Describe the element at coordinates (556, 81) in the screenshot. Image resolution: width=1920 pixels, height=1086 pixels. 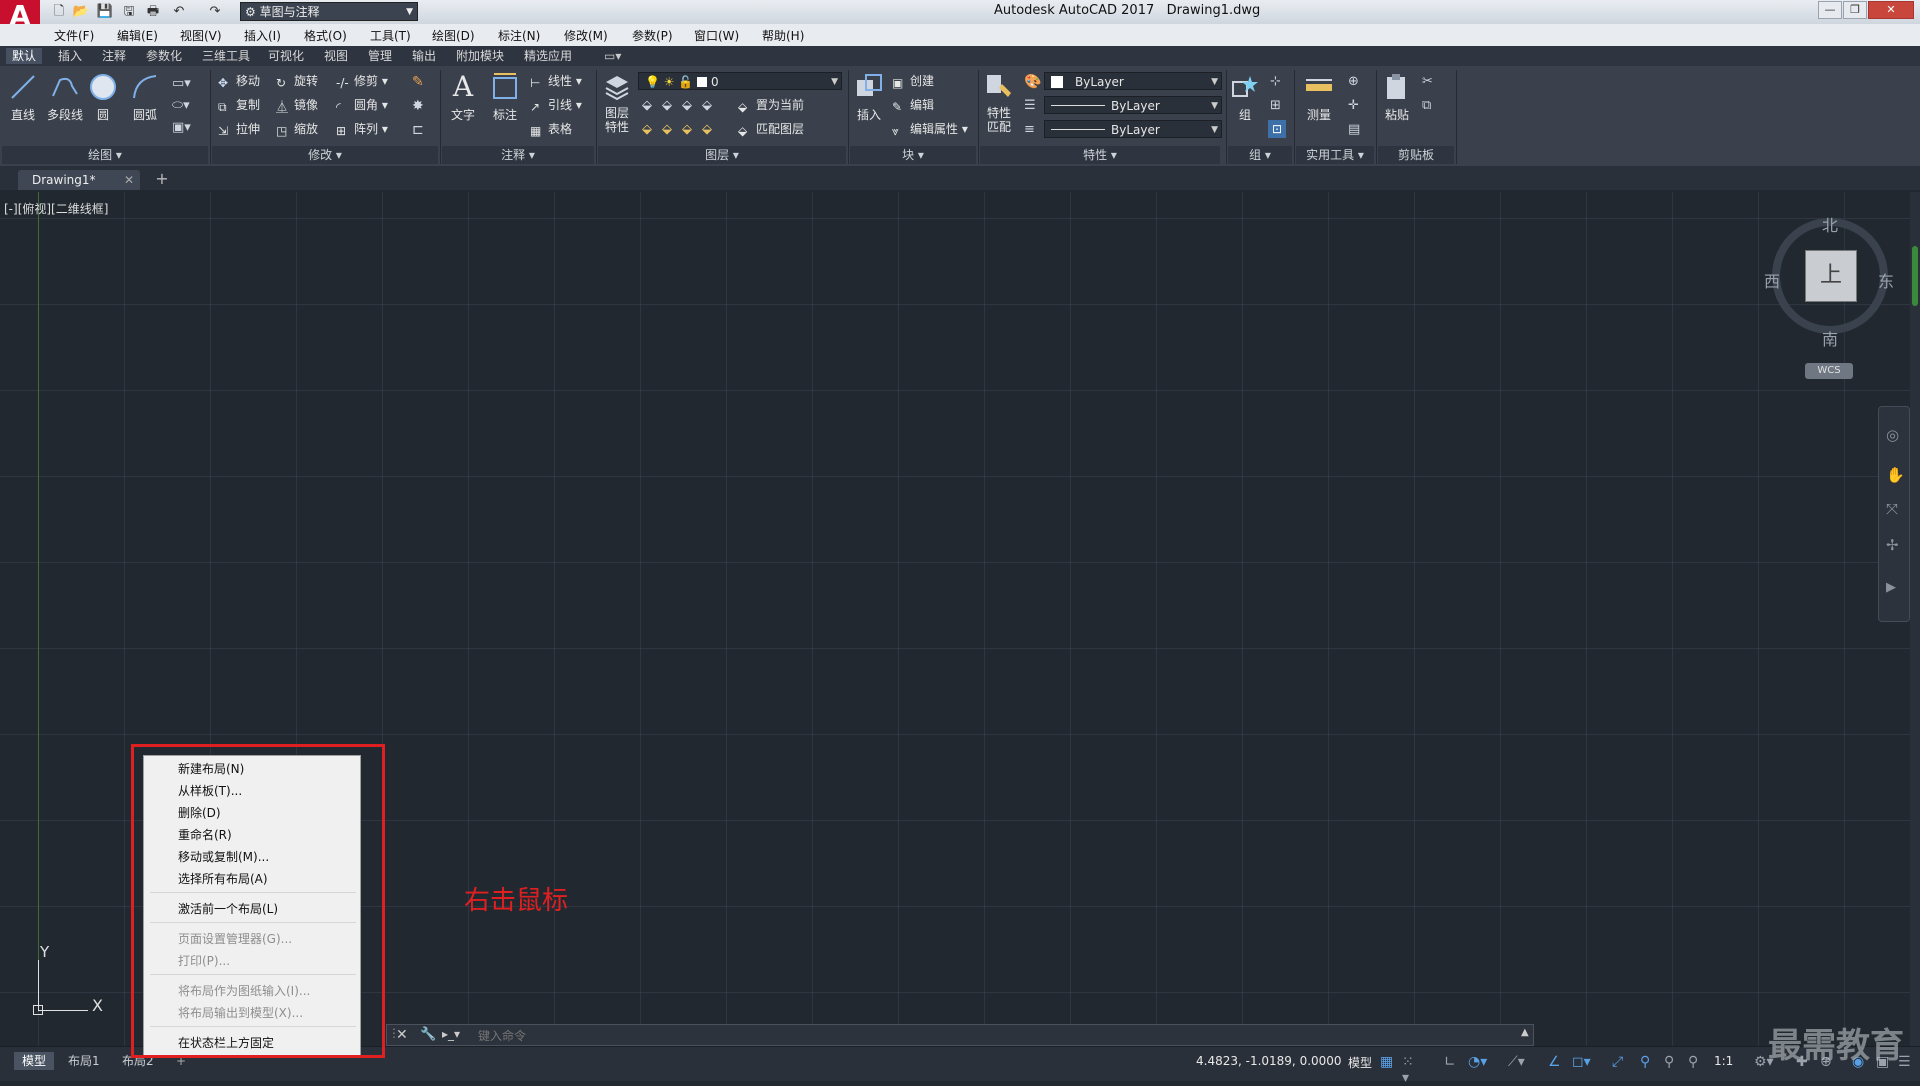
I see `linear-dim-button: ⊢ 线性 ▾` at that location.